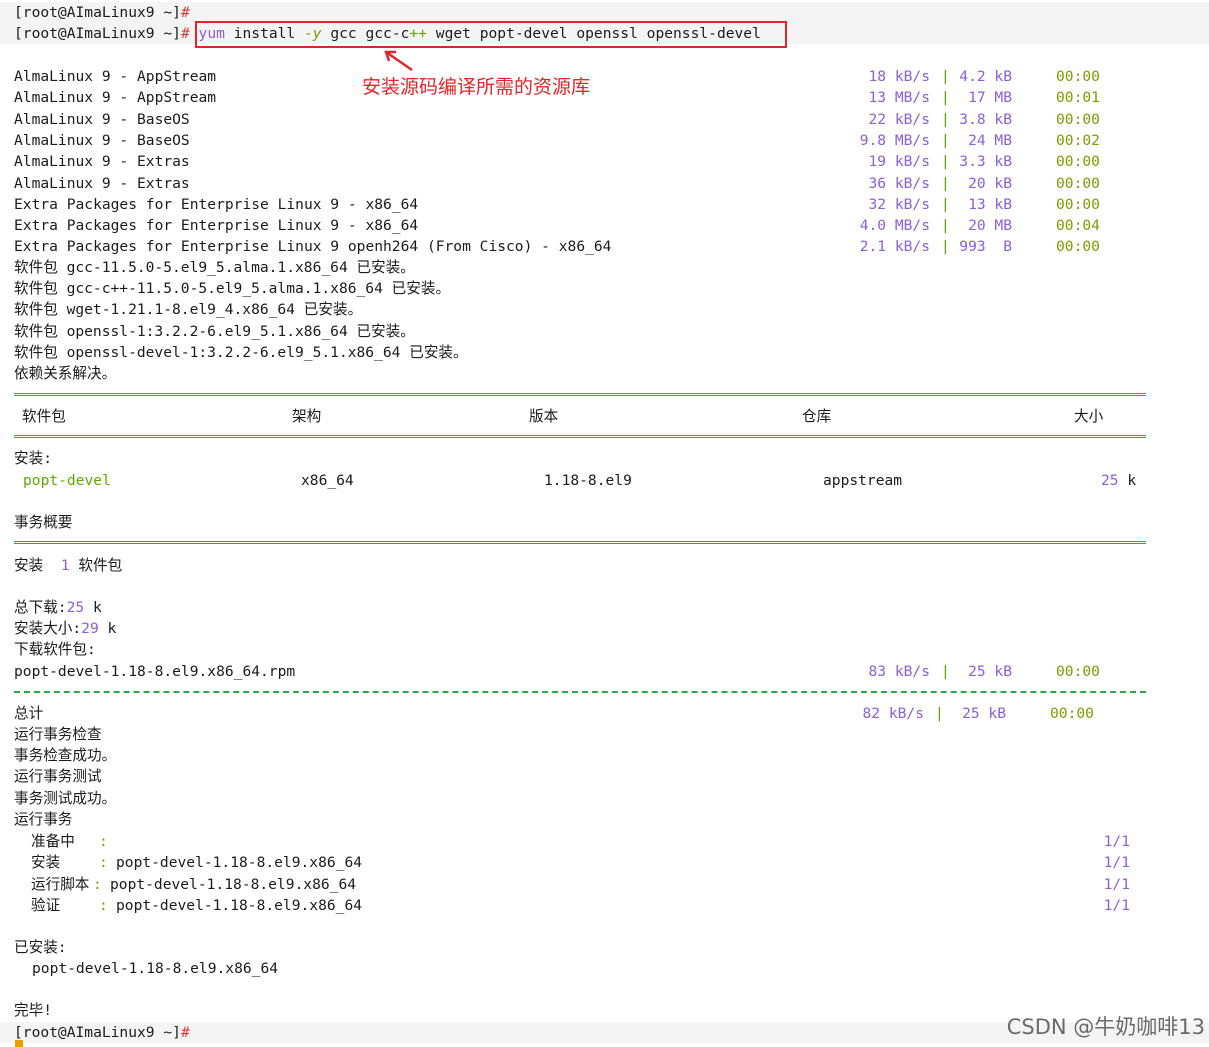  What do you see at coordinates (46, 863) in the screenshot?
I see `step-label: 安装` at bounding box center [46, 863].